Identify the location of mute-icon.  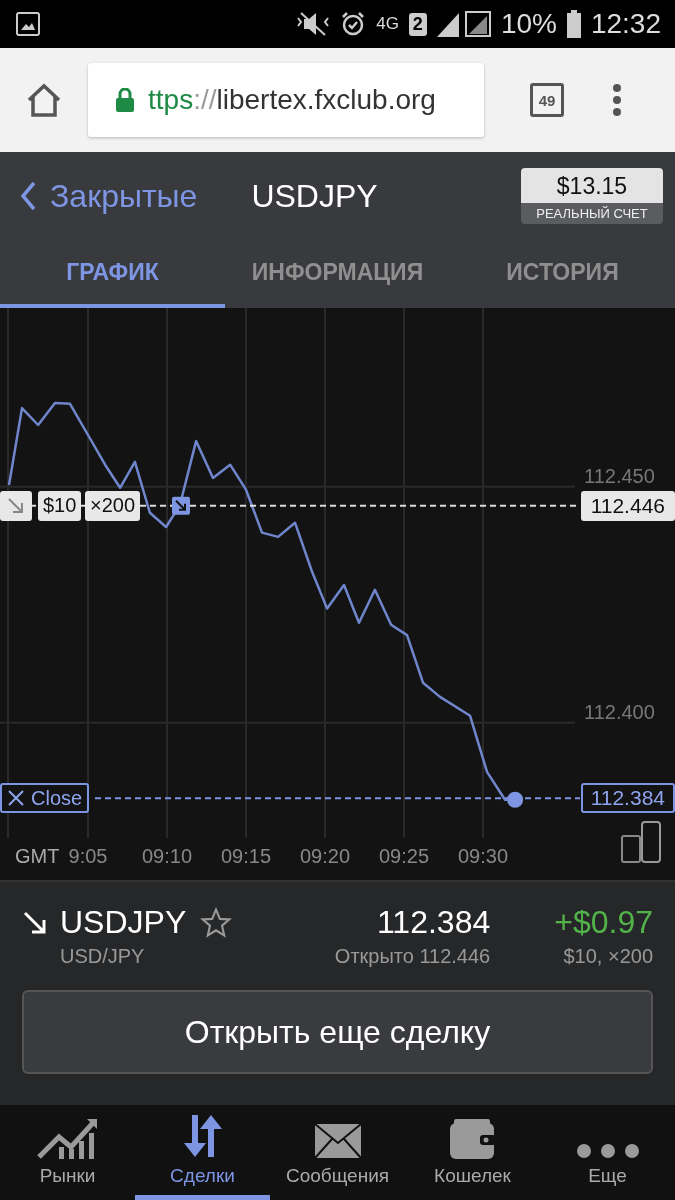
(313, 24).